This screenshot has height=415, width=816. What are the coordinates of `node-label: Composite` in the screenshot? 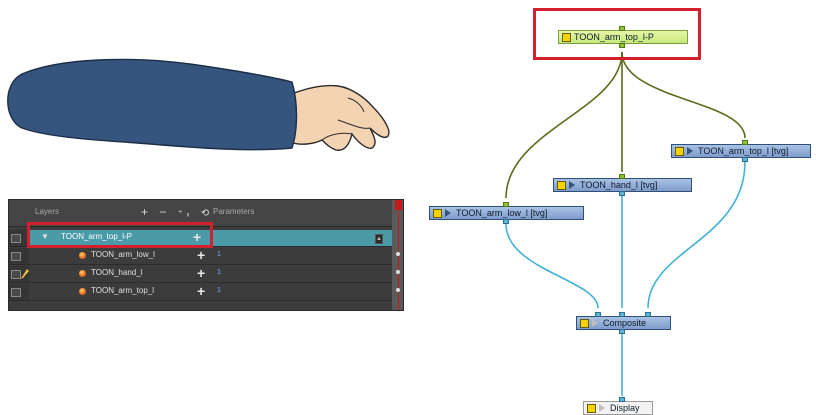 It's located at (625, 323).